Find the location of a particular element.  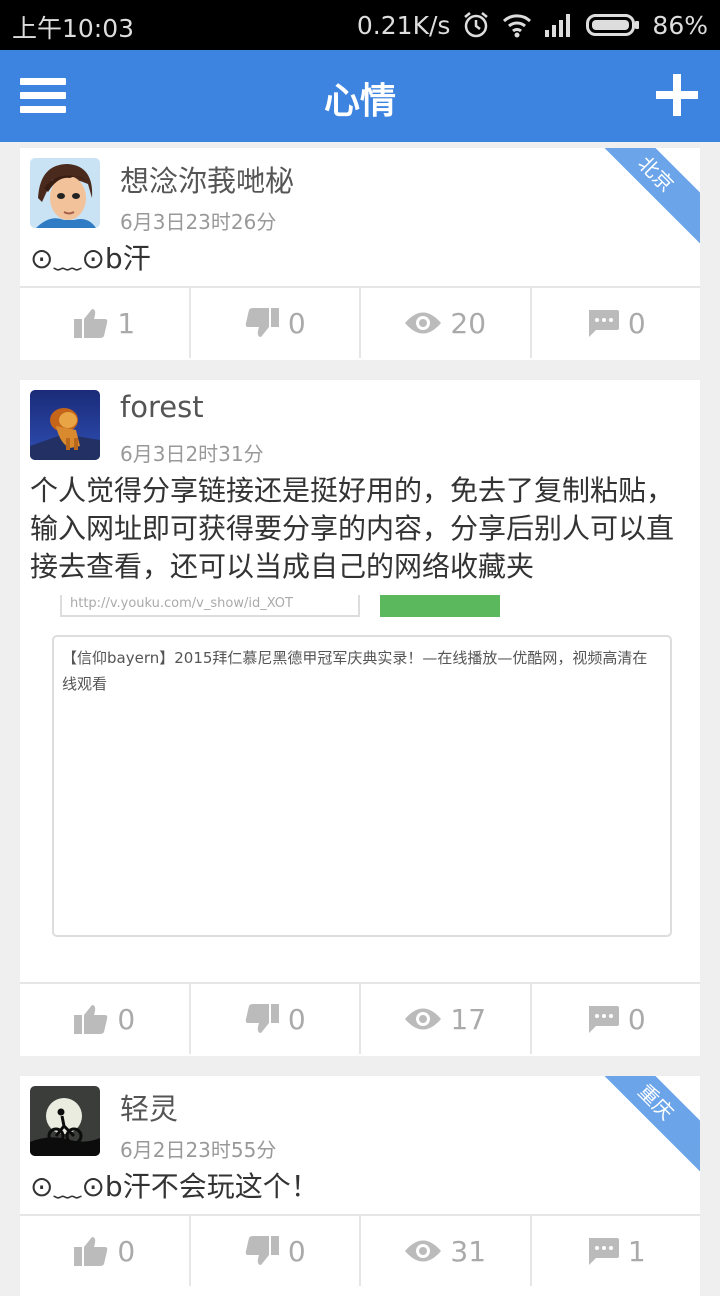

post-actions: 0 0 31 1 is located at coordinates (360, 1250).